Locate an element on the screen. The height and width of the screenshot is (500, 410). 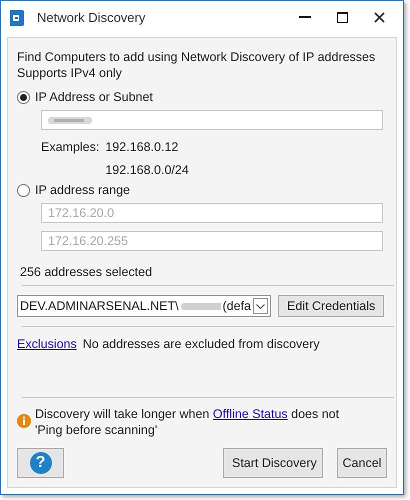
credentials-dropdown: DEV.ADMINARSENAL.NET\ (defa is located at coordinates (144, 306).